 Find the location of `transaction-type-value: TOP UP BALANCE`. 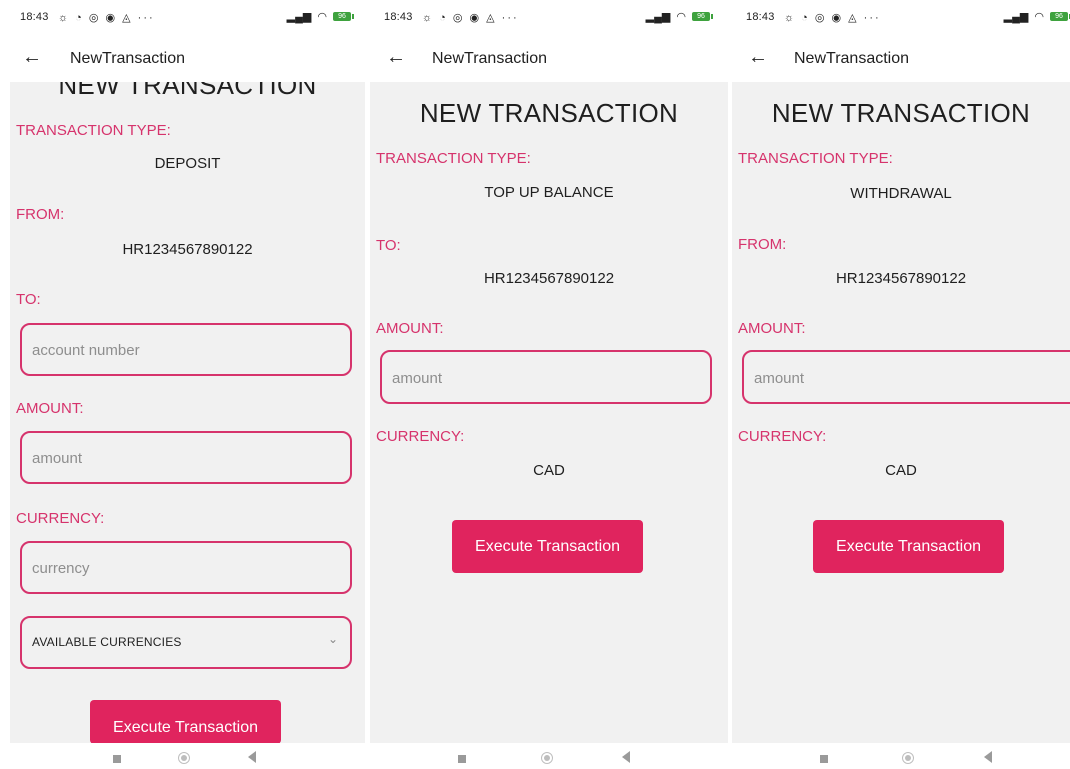

transaction-type-value: TOP UP BALANCE is located at coordinates (549, 192).